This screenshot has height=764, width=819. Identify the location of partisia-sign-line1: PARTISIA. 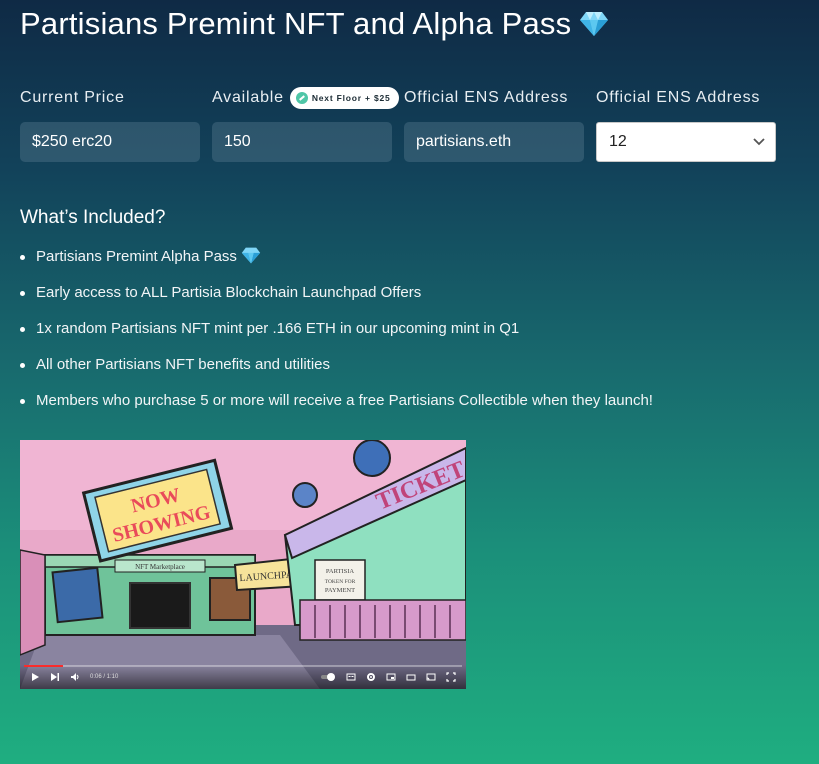
(340, 571).